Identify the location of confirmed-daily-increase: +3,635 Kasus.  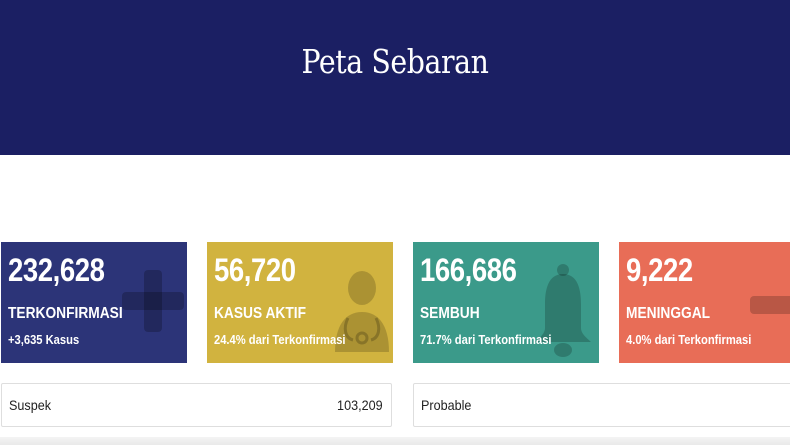
(44, 339).